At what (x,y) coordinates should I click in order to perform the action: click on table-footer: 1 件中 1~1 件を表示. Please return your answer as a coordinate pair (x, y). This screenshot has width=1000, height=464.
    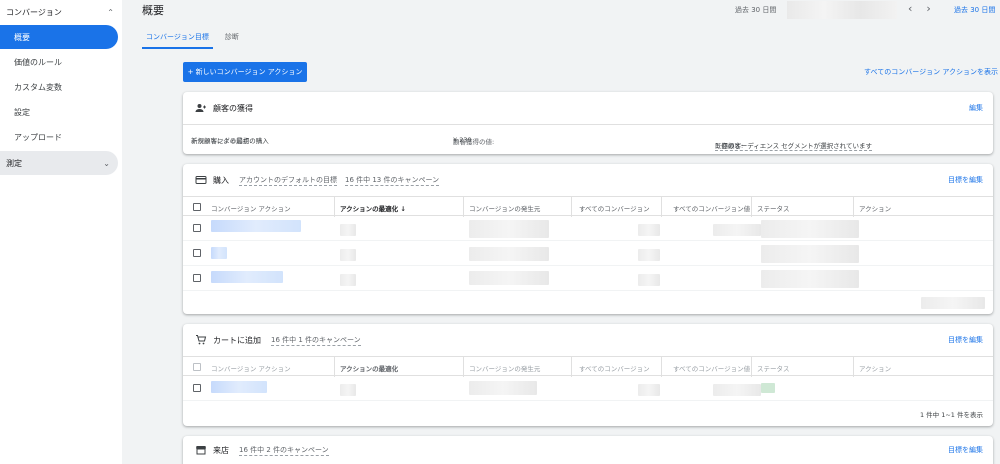
    Looking at the image, I should click on (588, 412).